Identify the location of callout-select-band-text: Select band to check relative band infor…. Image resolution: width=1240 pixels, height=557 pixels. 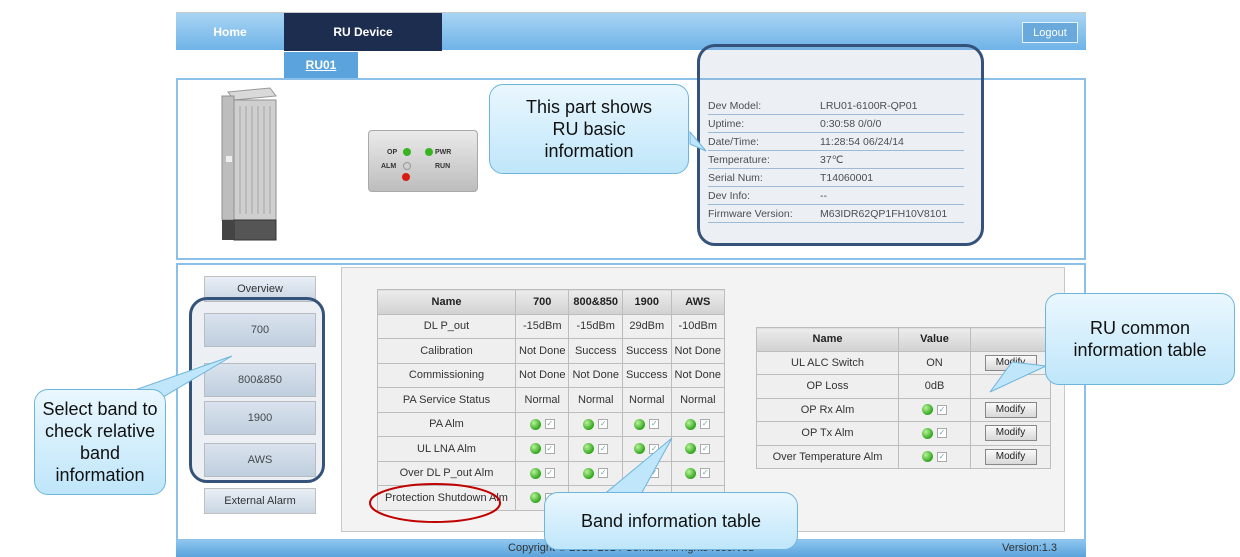
(100, 442).